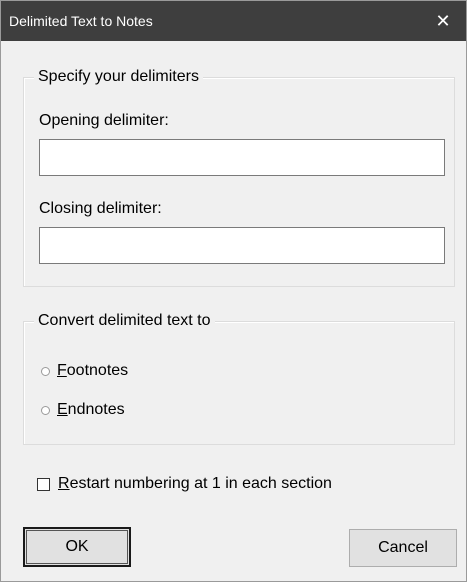 The height and width of the screenshot is (582, 467). Describe the element at coordinates (93, 370) in the screenshot. I see `footnotes-label: Footnotes` at that location.